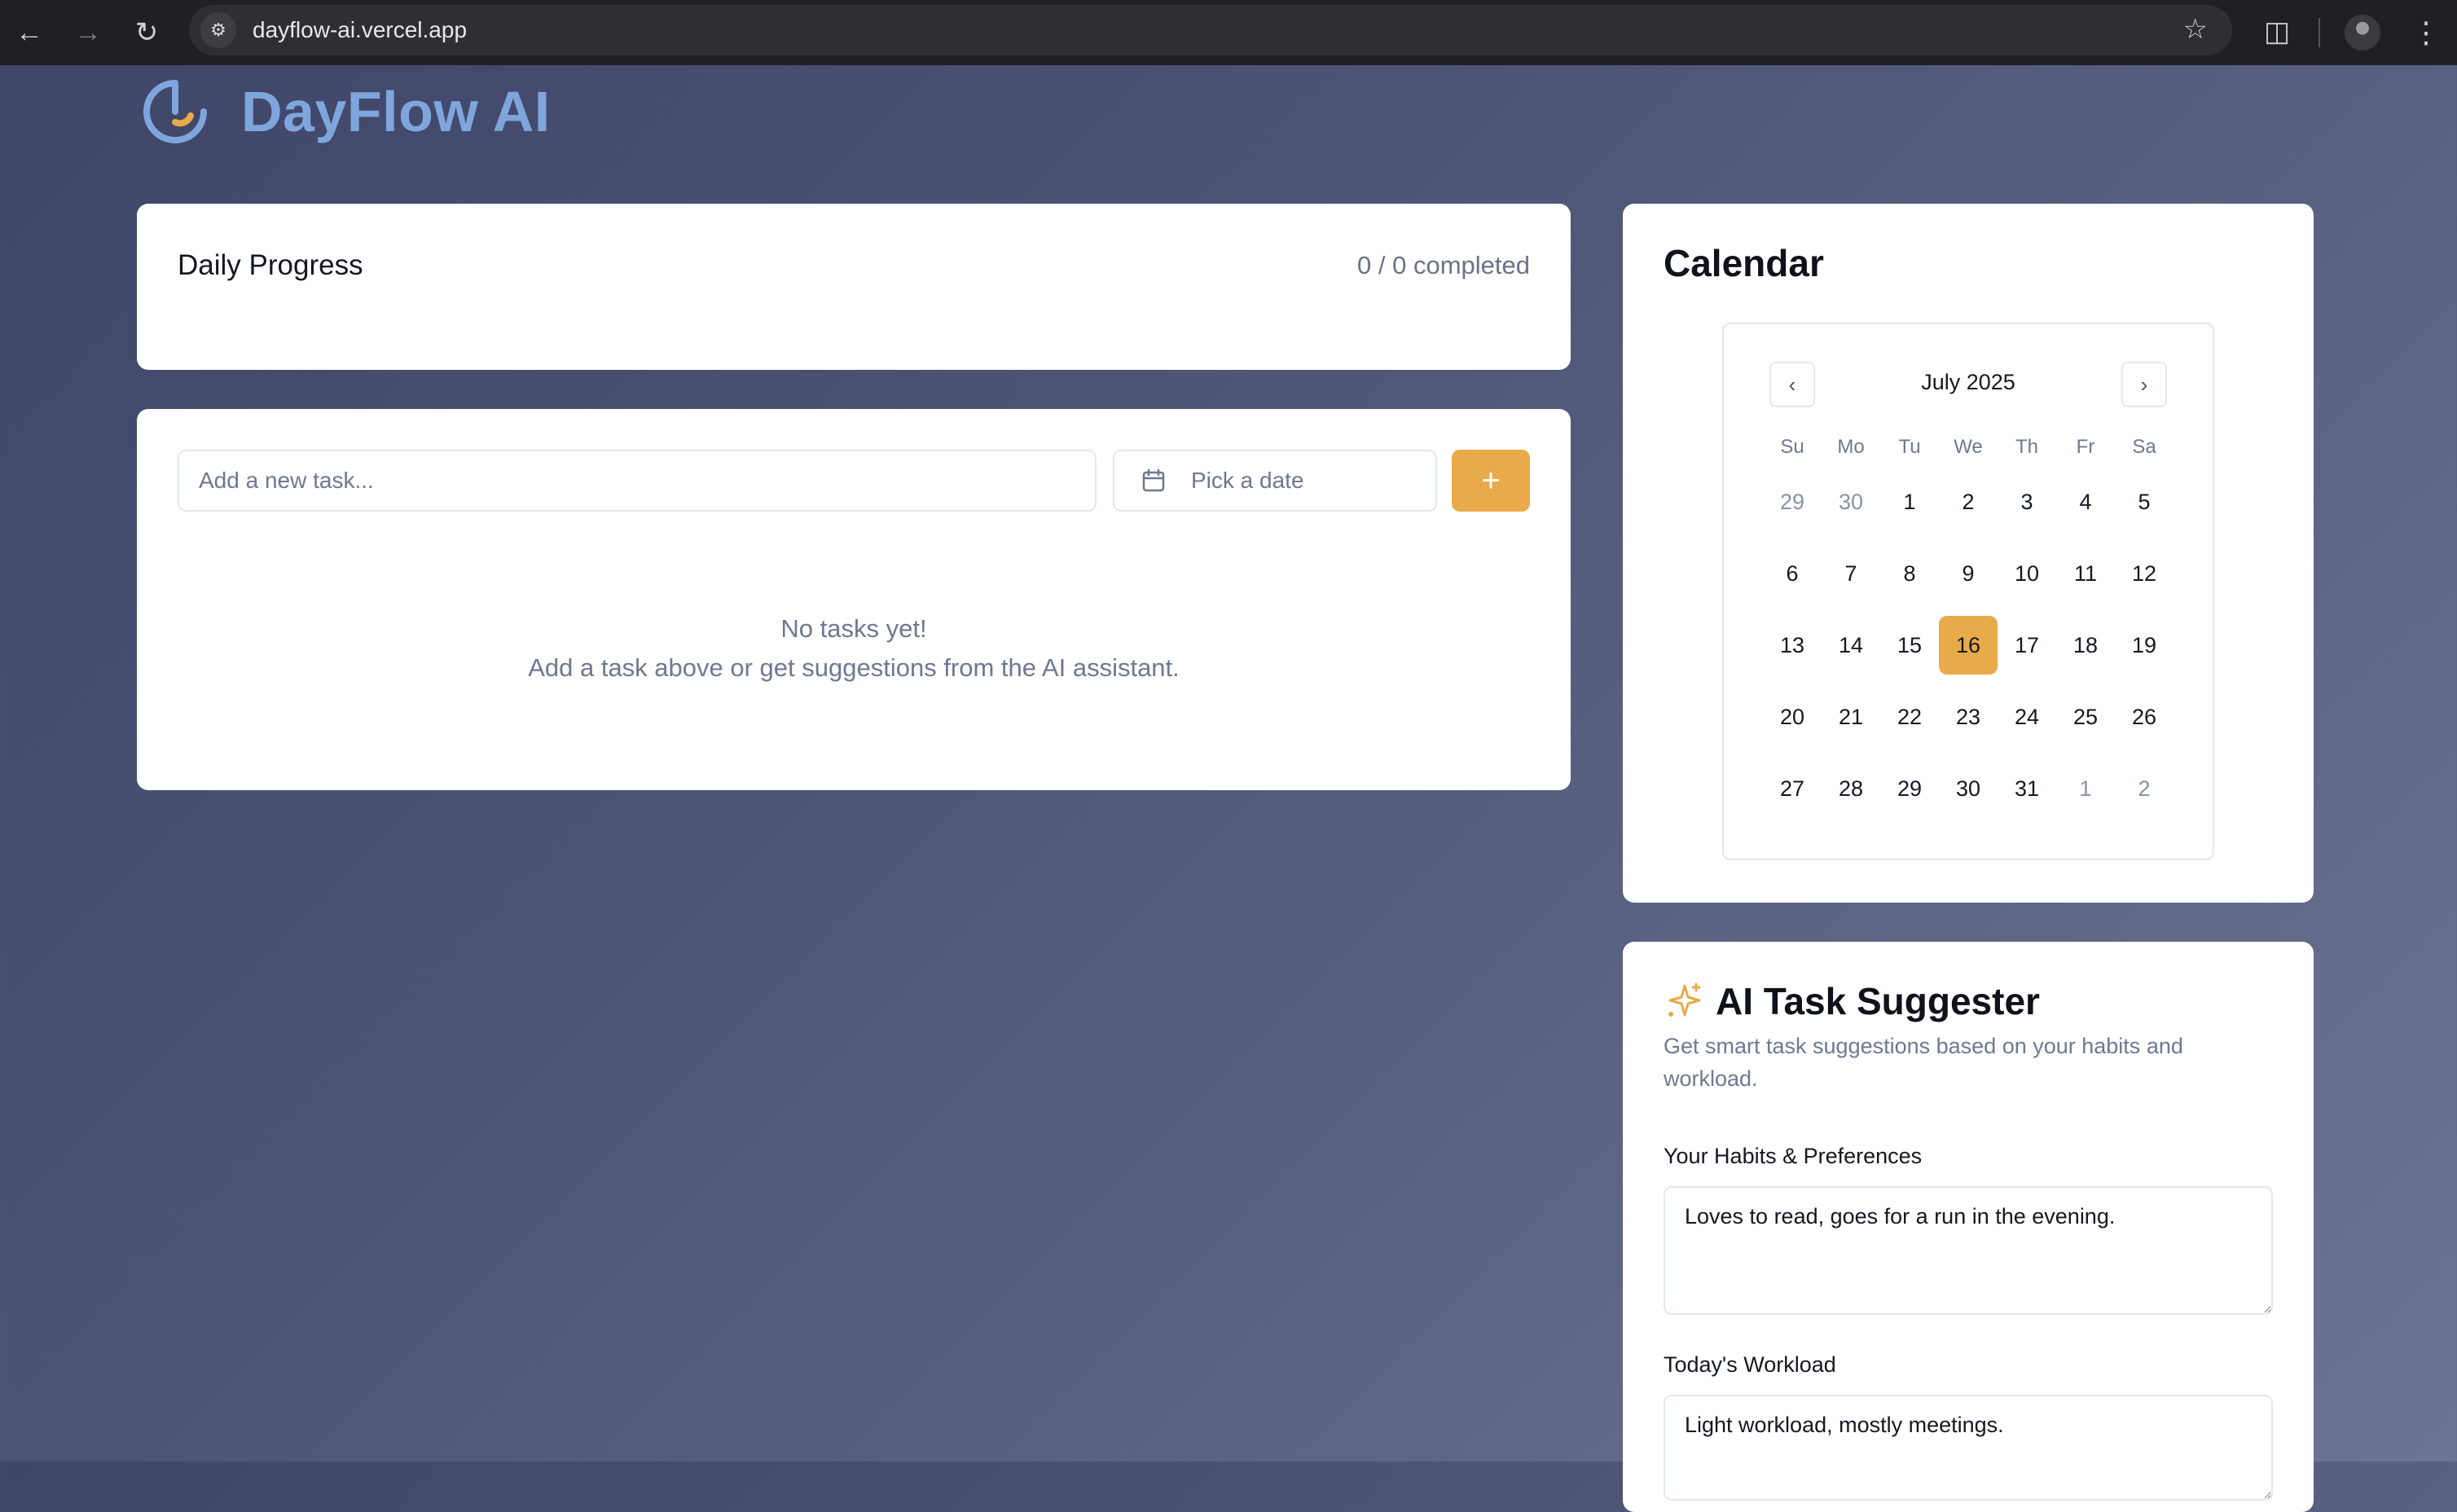  Describe the element at coordinates (146, 32) in the screenshot. I see `reload-icon: ↻` at that location.